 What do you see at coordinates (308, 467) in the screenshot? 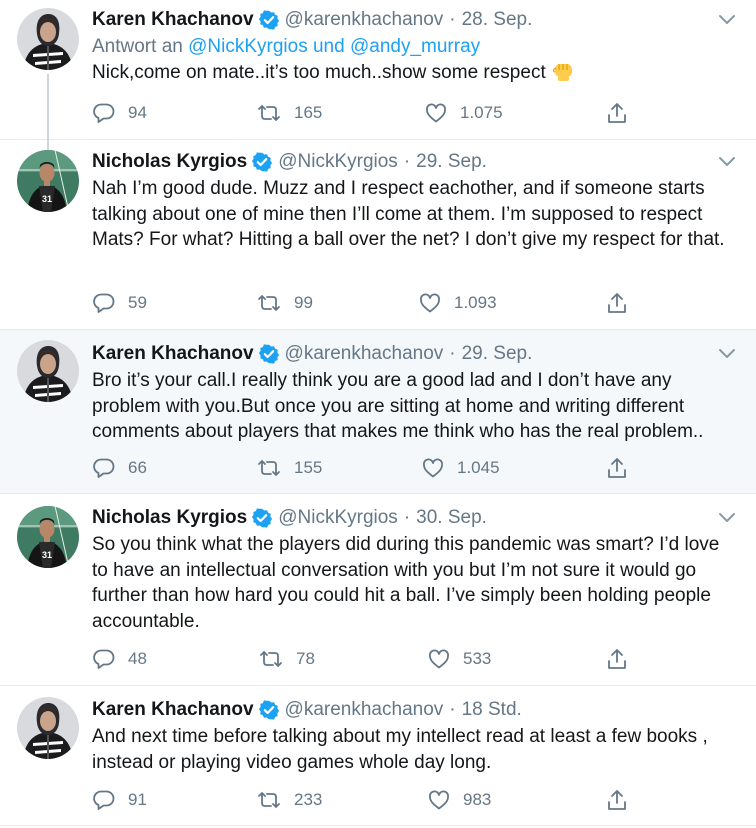
I see `retweet-count: 155` at bounding box center [308, 467].